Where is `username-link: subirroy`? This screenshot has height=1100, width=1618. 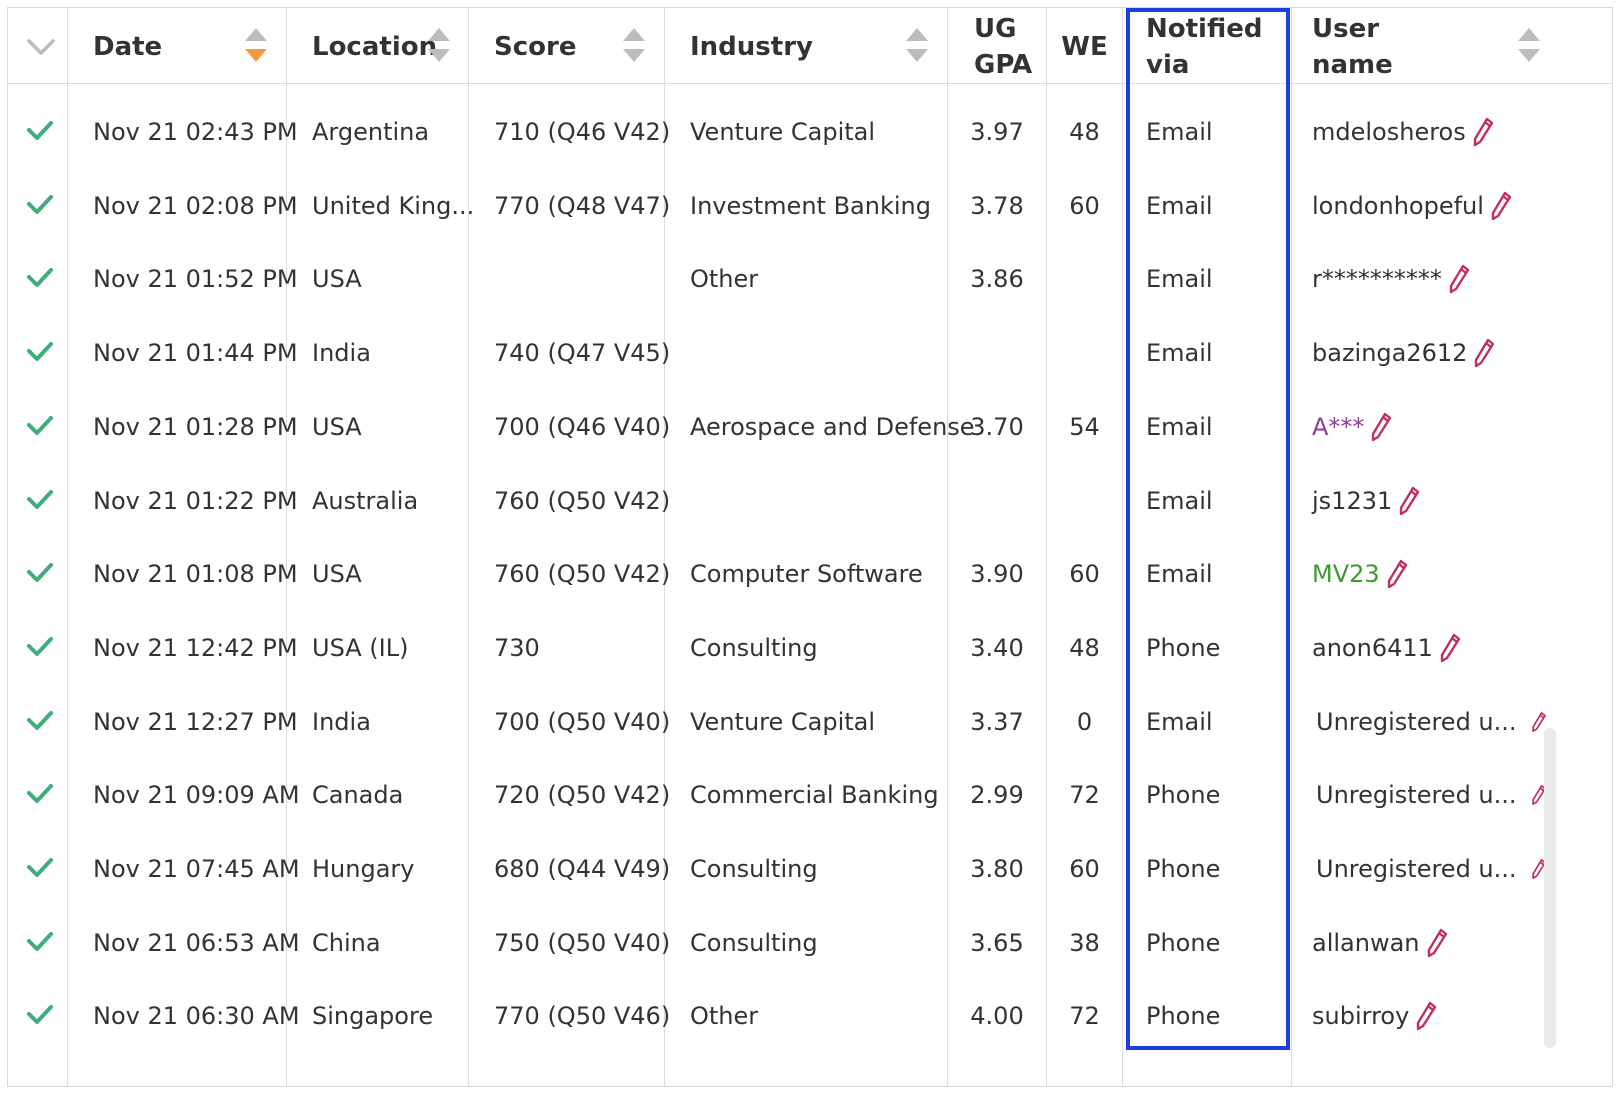
username-link: subirroy is located at coordinates (1360, 1016).